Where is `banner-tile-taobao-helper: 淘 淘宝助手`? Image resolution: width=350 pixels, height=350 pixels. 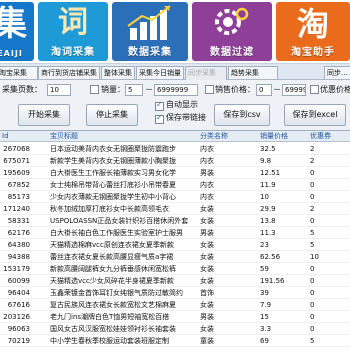 banner-tile-taobao-helper: 淘 淘宝助手 is located at coordinates (313, 31).